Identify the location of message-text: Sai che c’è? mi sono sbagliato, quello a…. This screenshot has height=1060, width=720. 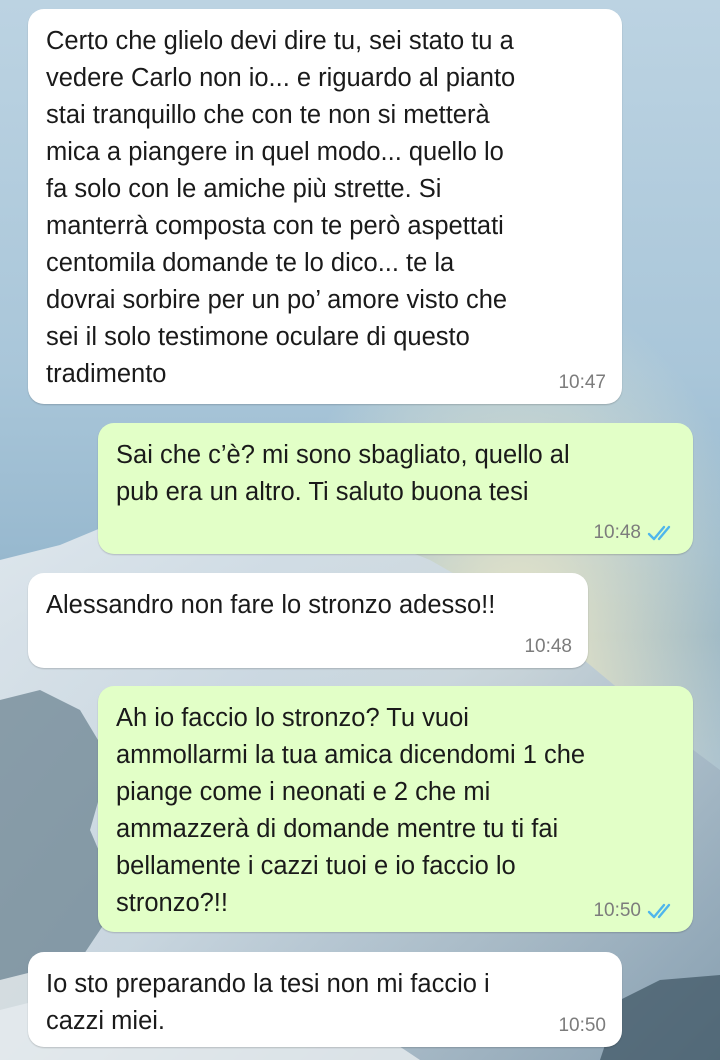
(343, 473).